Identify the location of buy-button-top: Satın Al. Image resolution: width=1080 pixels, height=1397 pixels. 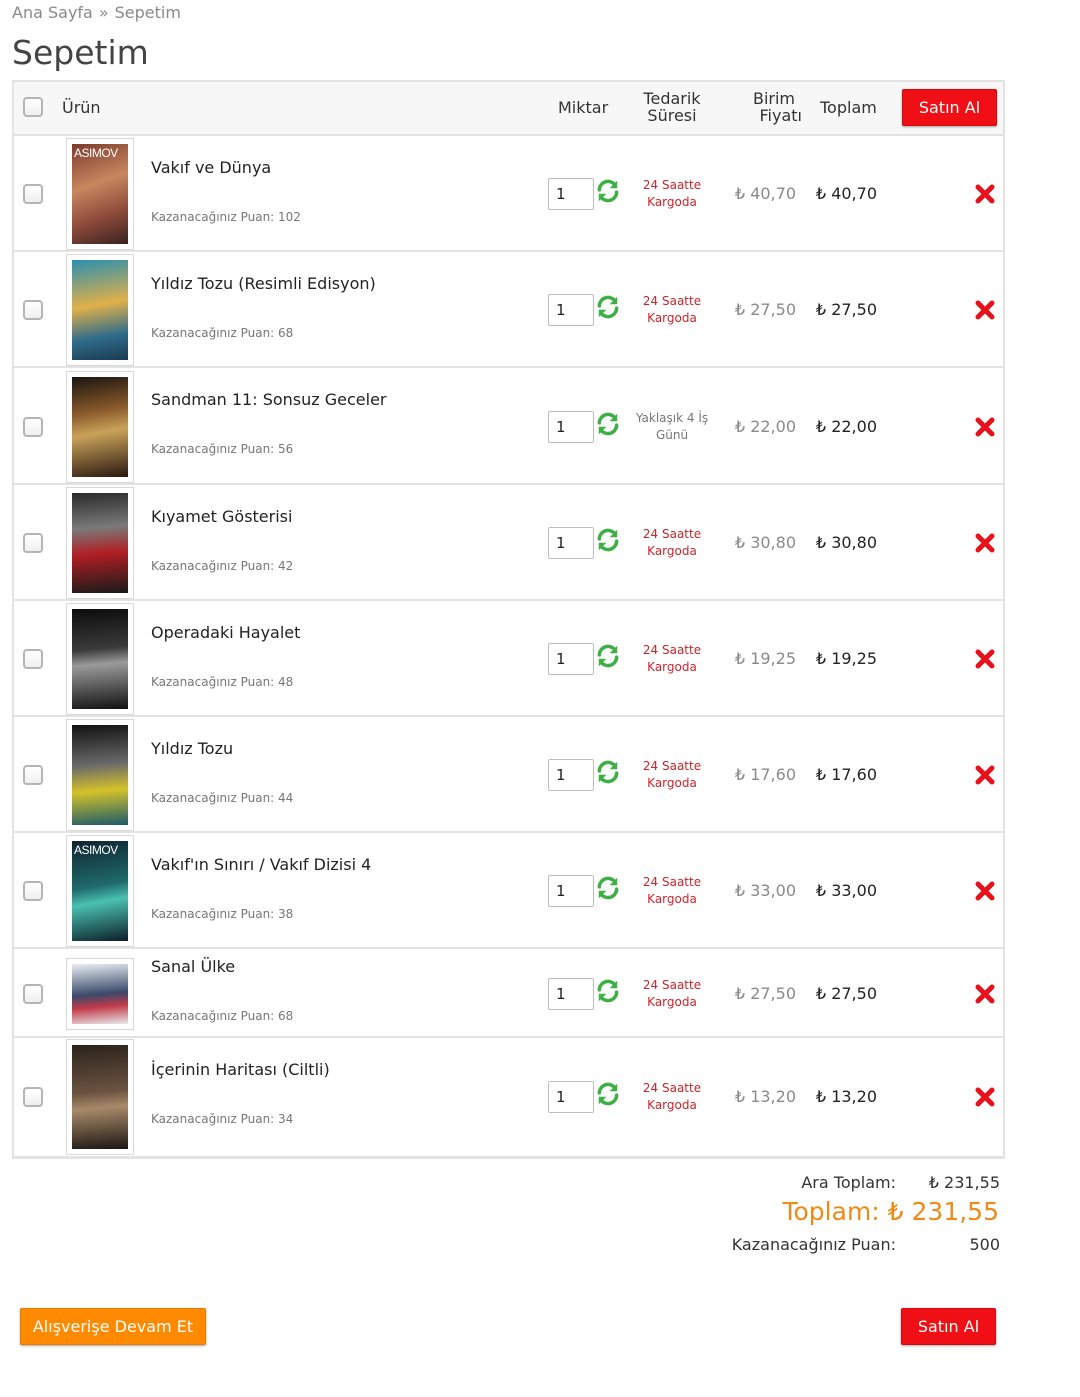
(949, 107).